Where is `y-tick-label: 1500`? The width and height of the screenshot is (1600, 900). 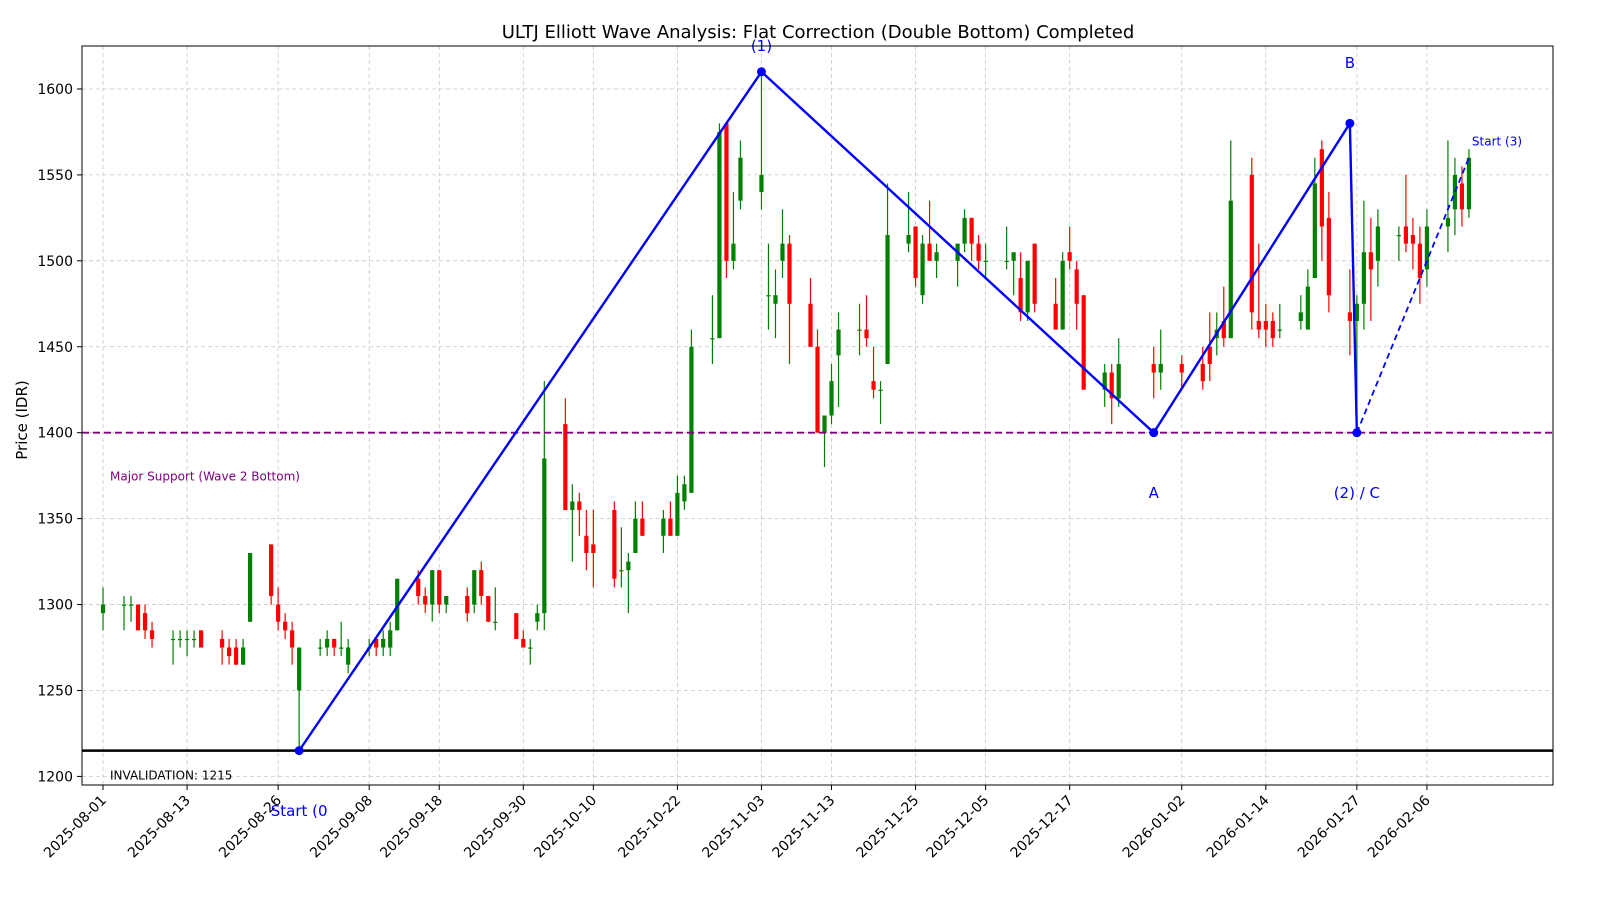 y-tick-label: 1500 is located at coordinates (55, 262).